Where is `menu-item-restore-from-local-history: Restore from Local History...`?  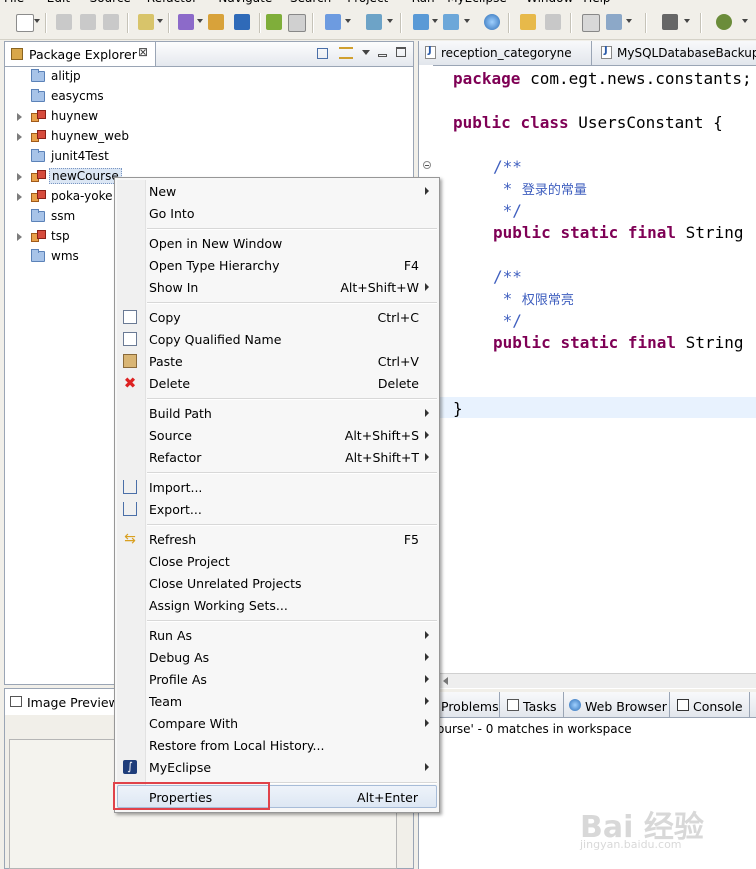
menu-item-restore-from-local-history: Restore from Local History... is located at coordinates (277, 745).